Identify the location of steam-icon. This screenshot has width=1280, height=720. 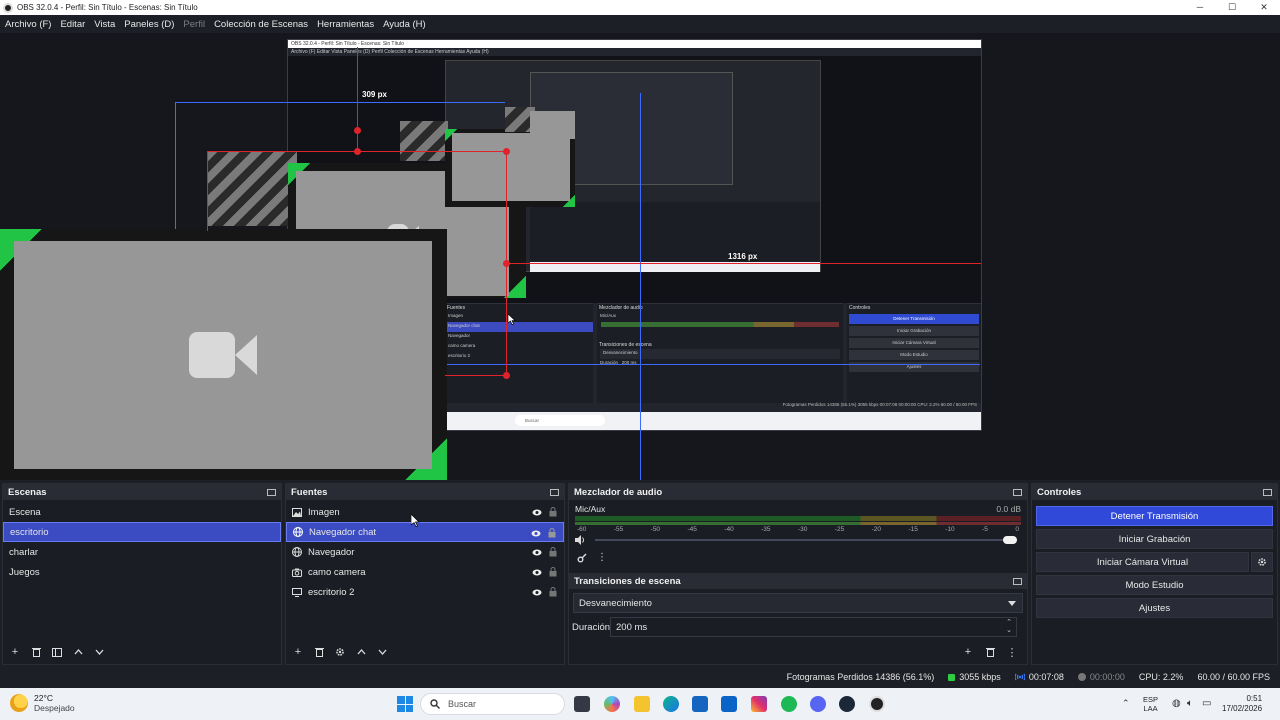
(847, 704).